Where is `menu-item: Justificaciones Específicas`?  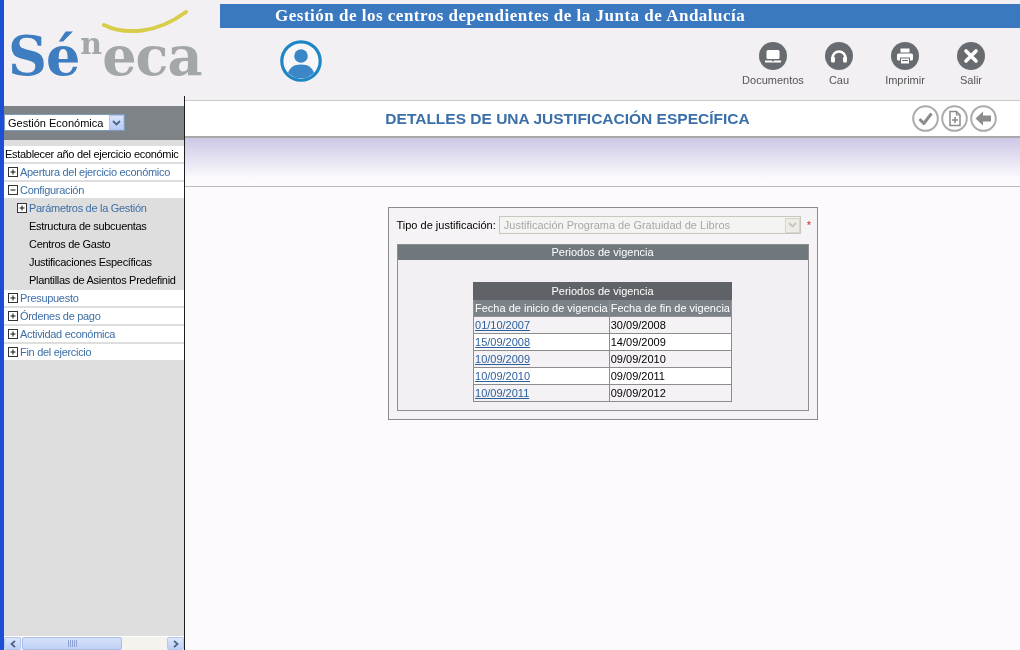 menu-item: Justificaciones Específicas is located at coordinates (94, 262).